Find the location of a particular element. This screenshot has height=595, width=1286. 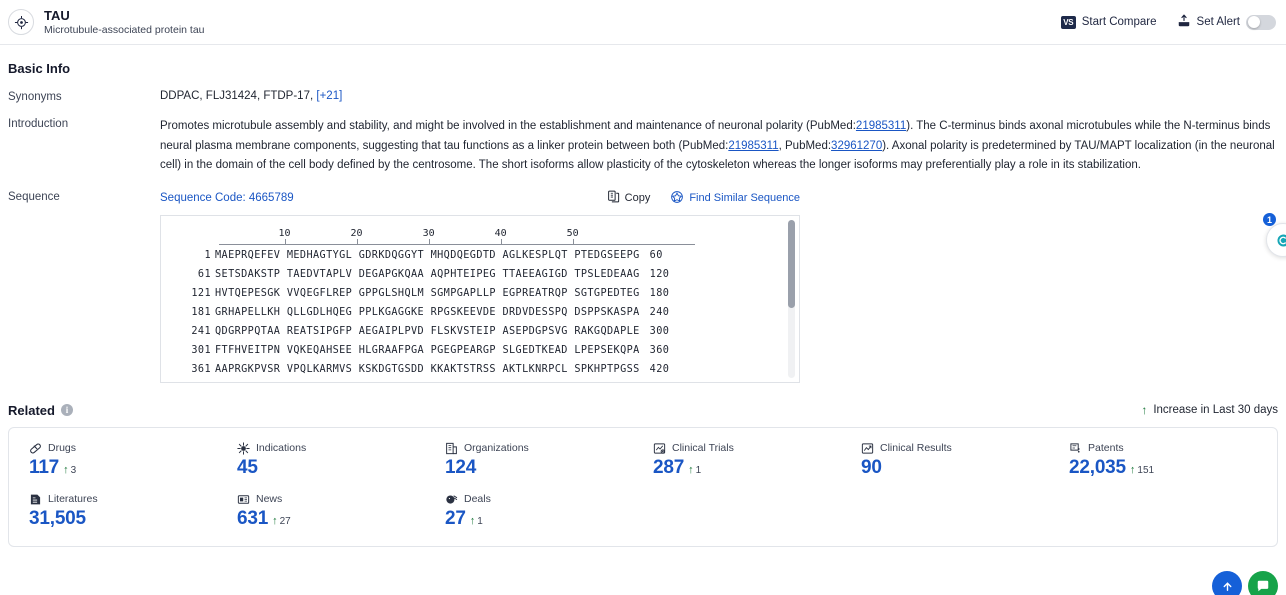

sequence-row-end: 180 is located at coordinates (659, 293).